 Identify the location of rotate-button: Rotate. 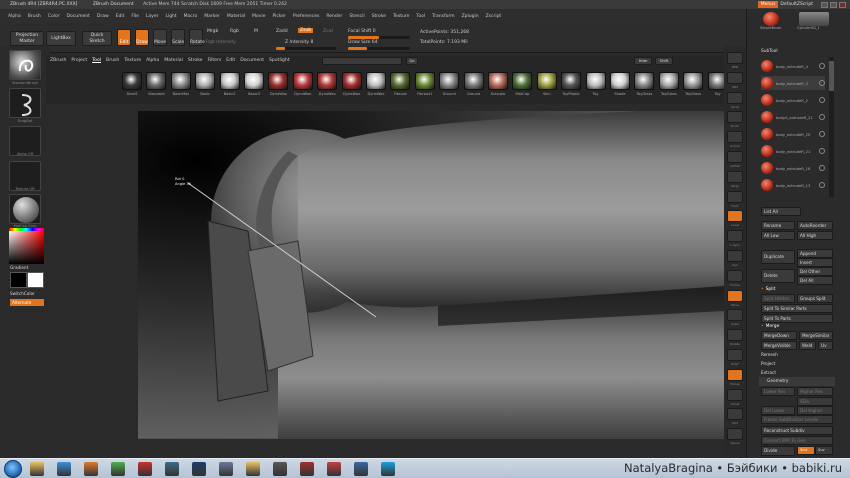
(197, 37).